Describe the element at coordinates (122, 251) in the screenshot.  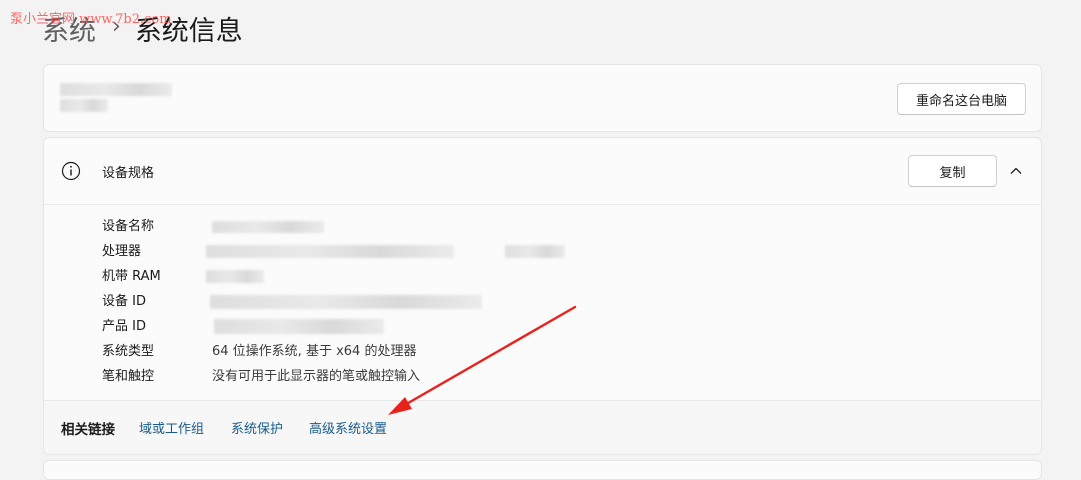
I see `spec-label: 处理器` at that location.